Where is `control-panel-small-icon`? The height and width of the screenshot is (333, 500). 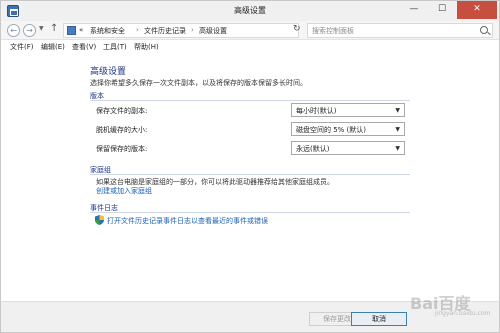 control-panel-small-icon is located at coordinates (71, 30).